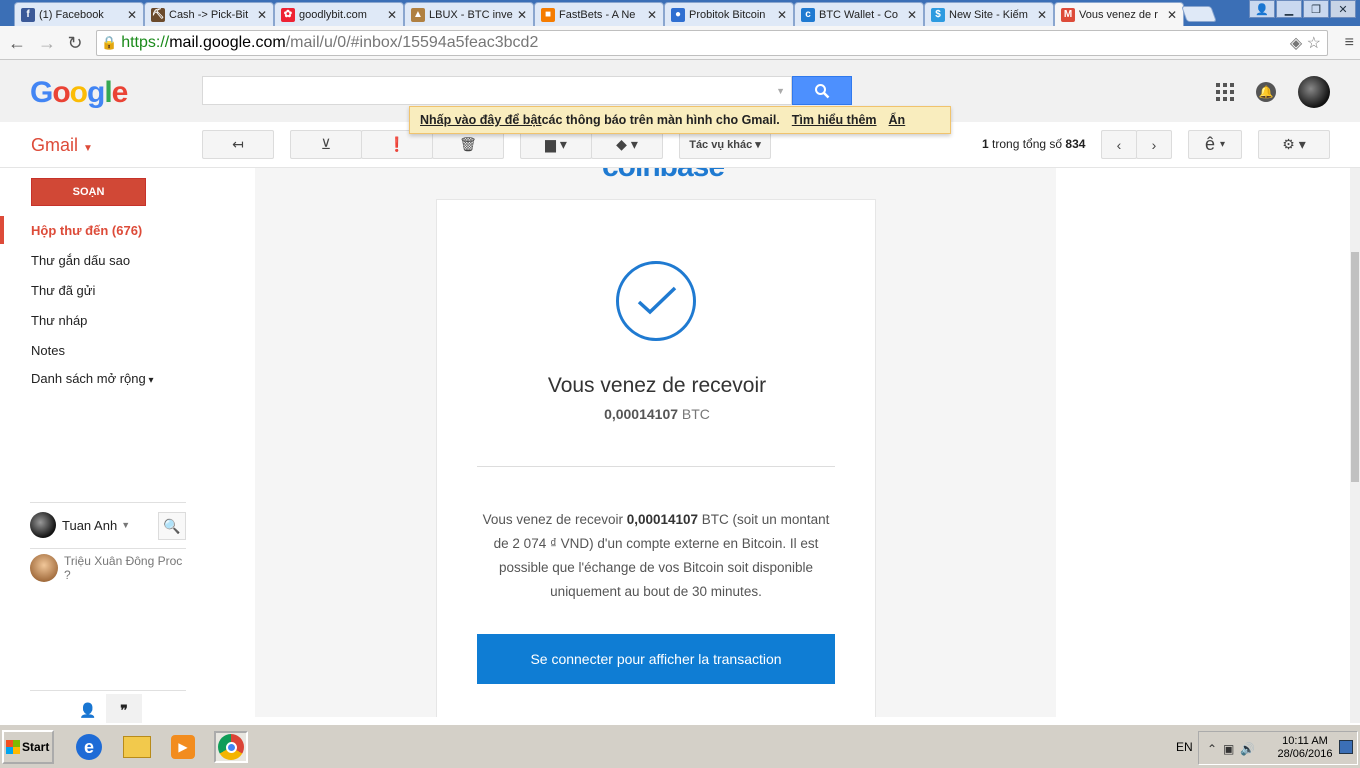 This screenshot has width=1360, height=768. I want to click on lbux-icon: ▲, so click(418, 14).